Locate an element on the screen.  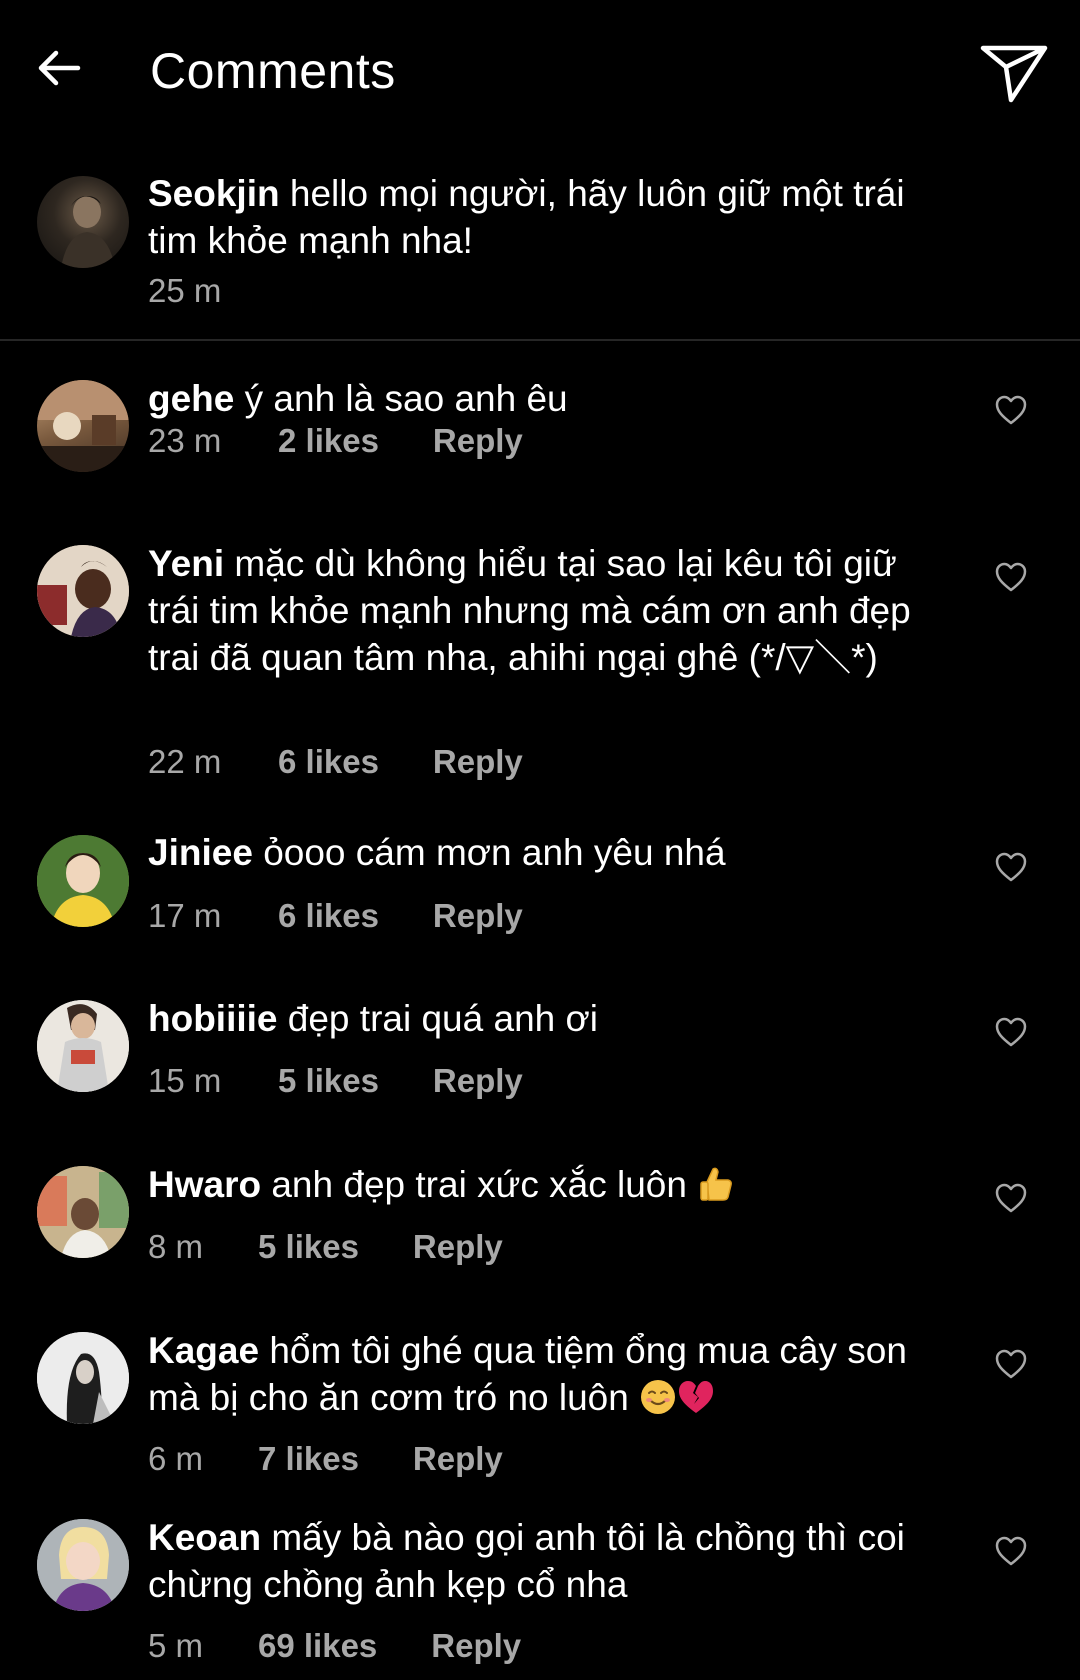
comment-body: ỏooo cám mơn anh yêu nhá is located at coordinates (494, 852).